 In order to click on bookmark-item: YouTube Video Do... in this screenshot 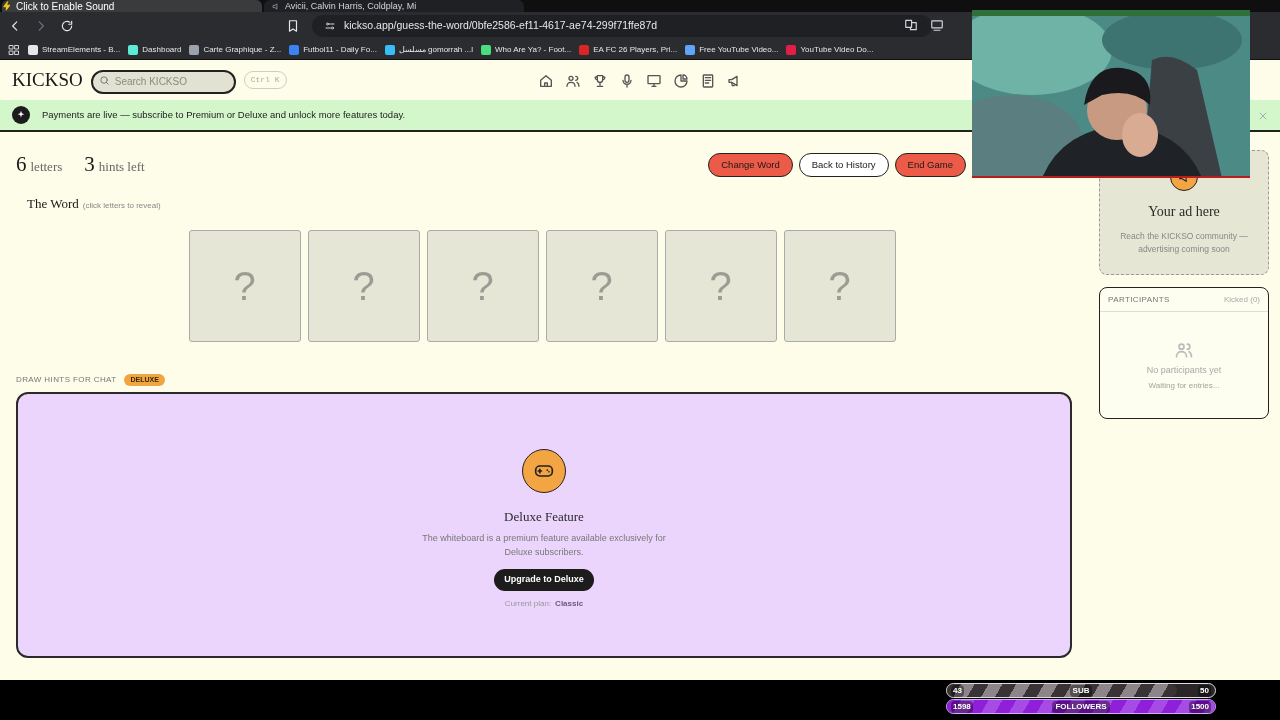, I will do `click(830, 49)`.